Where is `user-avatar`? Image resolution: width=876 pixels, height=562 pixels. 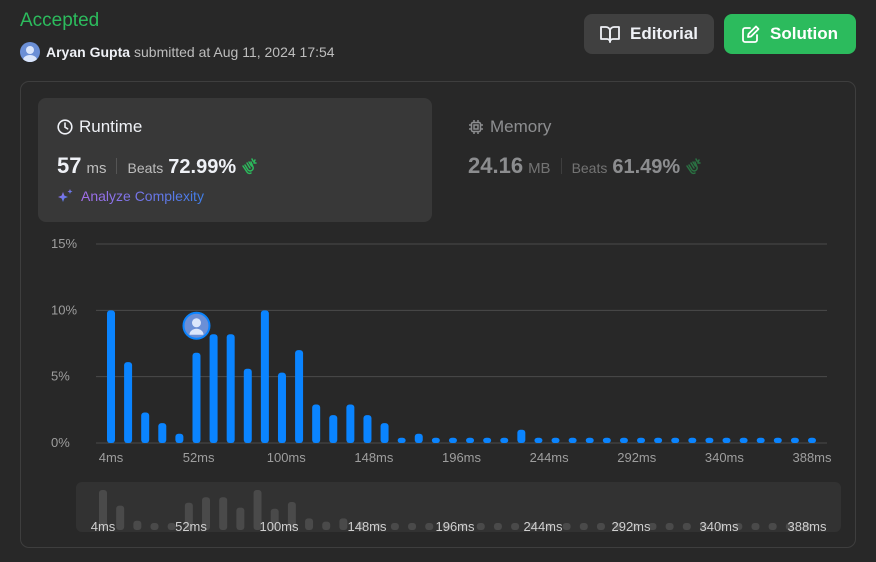
user-avatar is located at coordinates (30, 52).